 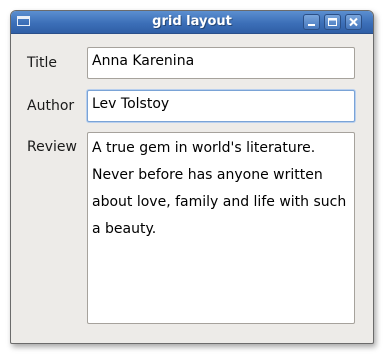 What do you see at coordinates (51, 106) in the screenshot?
I see `author-label: Author` at bounding box center [51, 106].